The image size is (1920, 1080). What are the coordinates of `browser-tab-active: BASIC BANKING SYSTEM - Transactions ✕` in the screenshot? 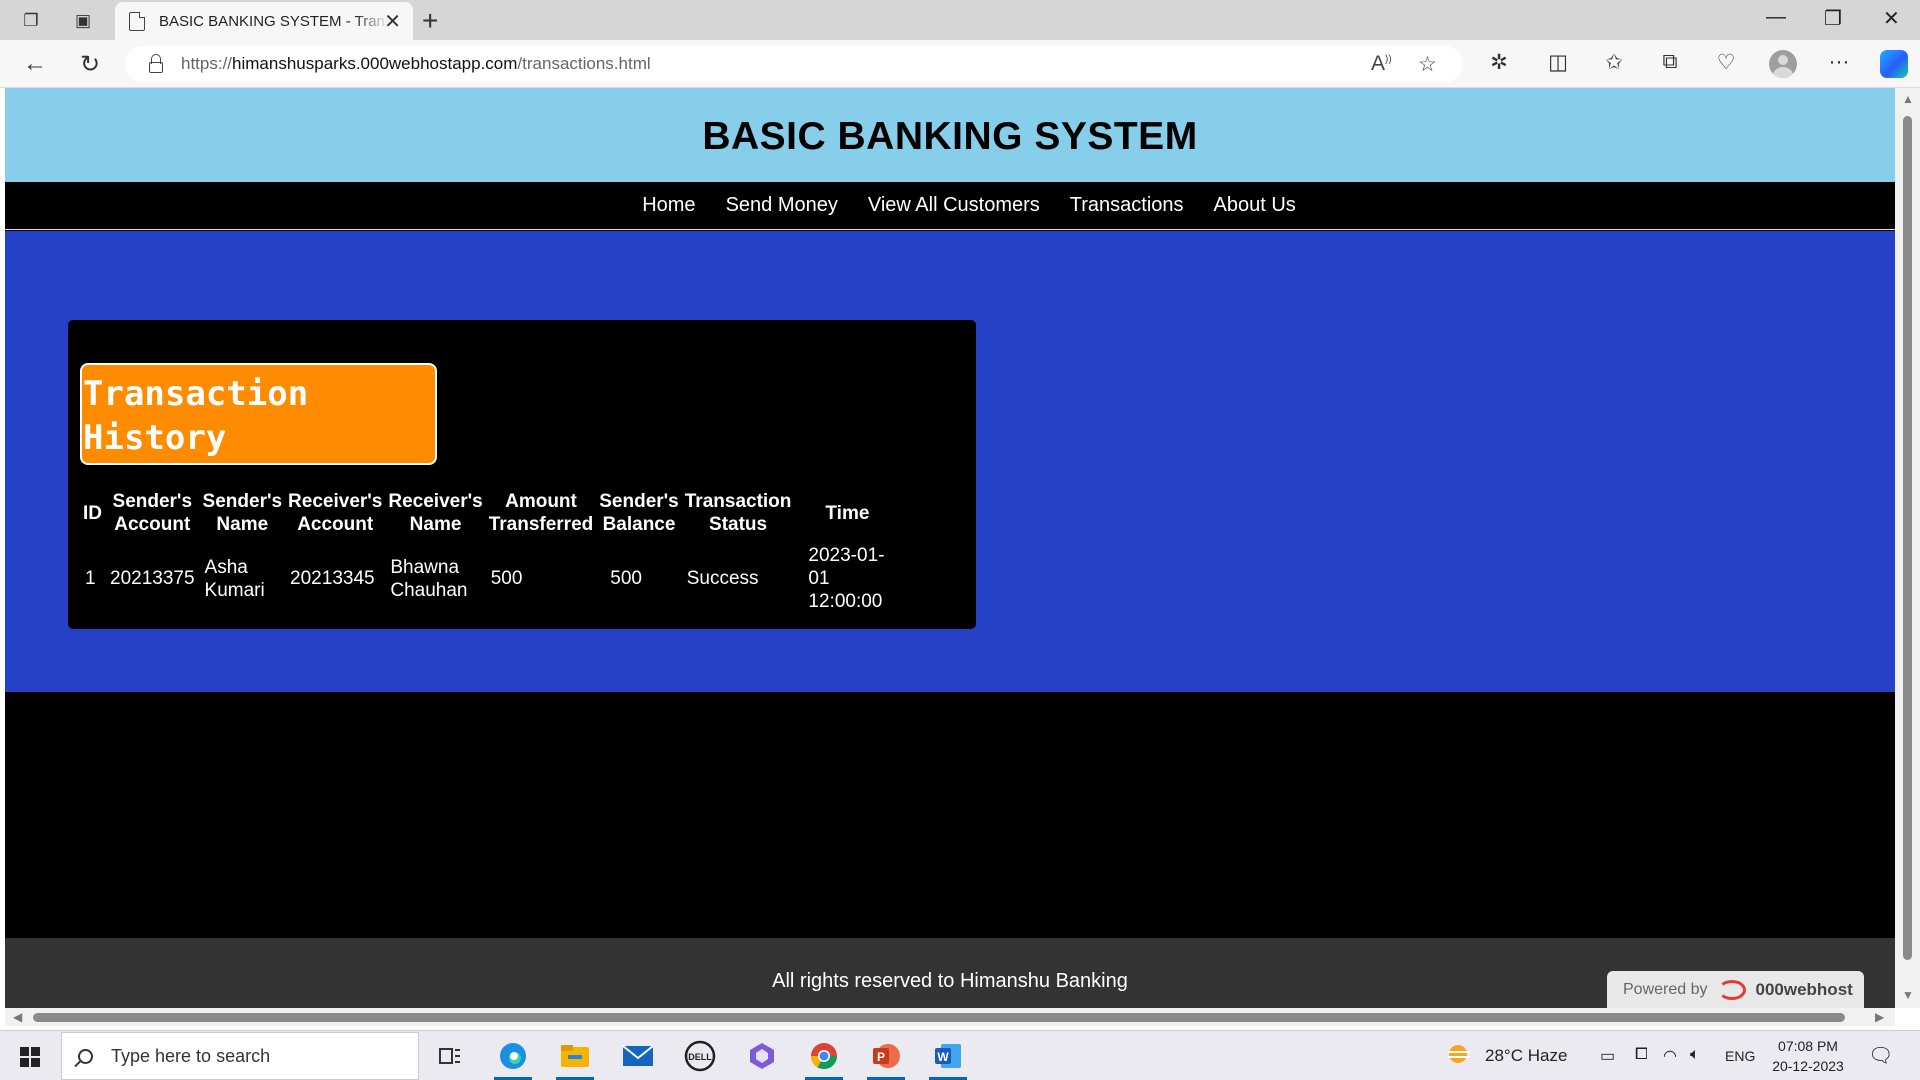 It's located at (264, 21).